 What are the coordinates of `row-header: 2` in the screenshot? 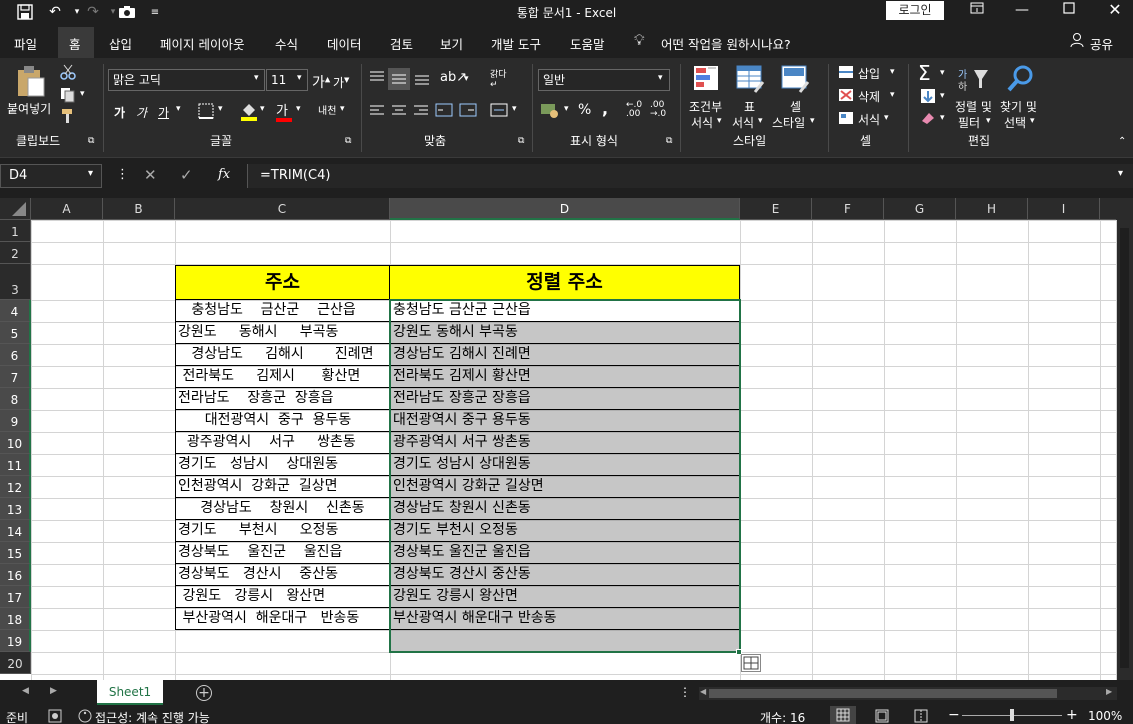 It's located at (15, 253).